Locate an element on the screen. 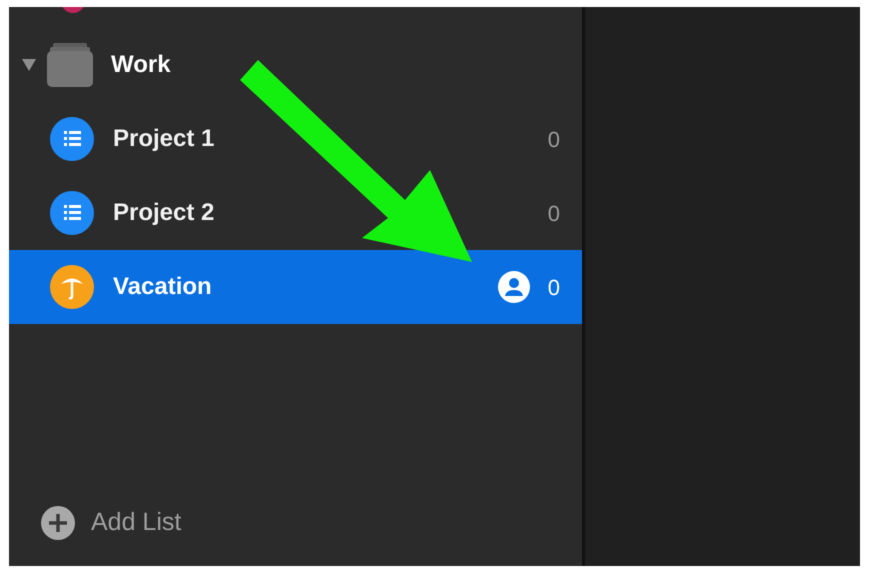 The height and width of the screenshot is (569, 870). list-item: Vacation 0 is located at coordinates (295, 287).